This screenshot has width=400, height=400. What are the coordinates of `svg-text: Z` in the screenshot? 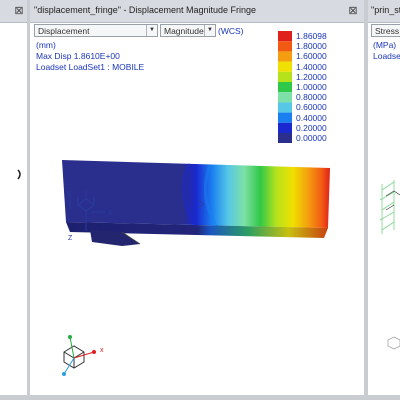 It's located at (70, 238).